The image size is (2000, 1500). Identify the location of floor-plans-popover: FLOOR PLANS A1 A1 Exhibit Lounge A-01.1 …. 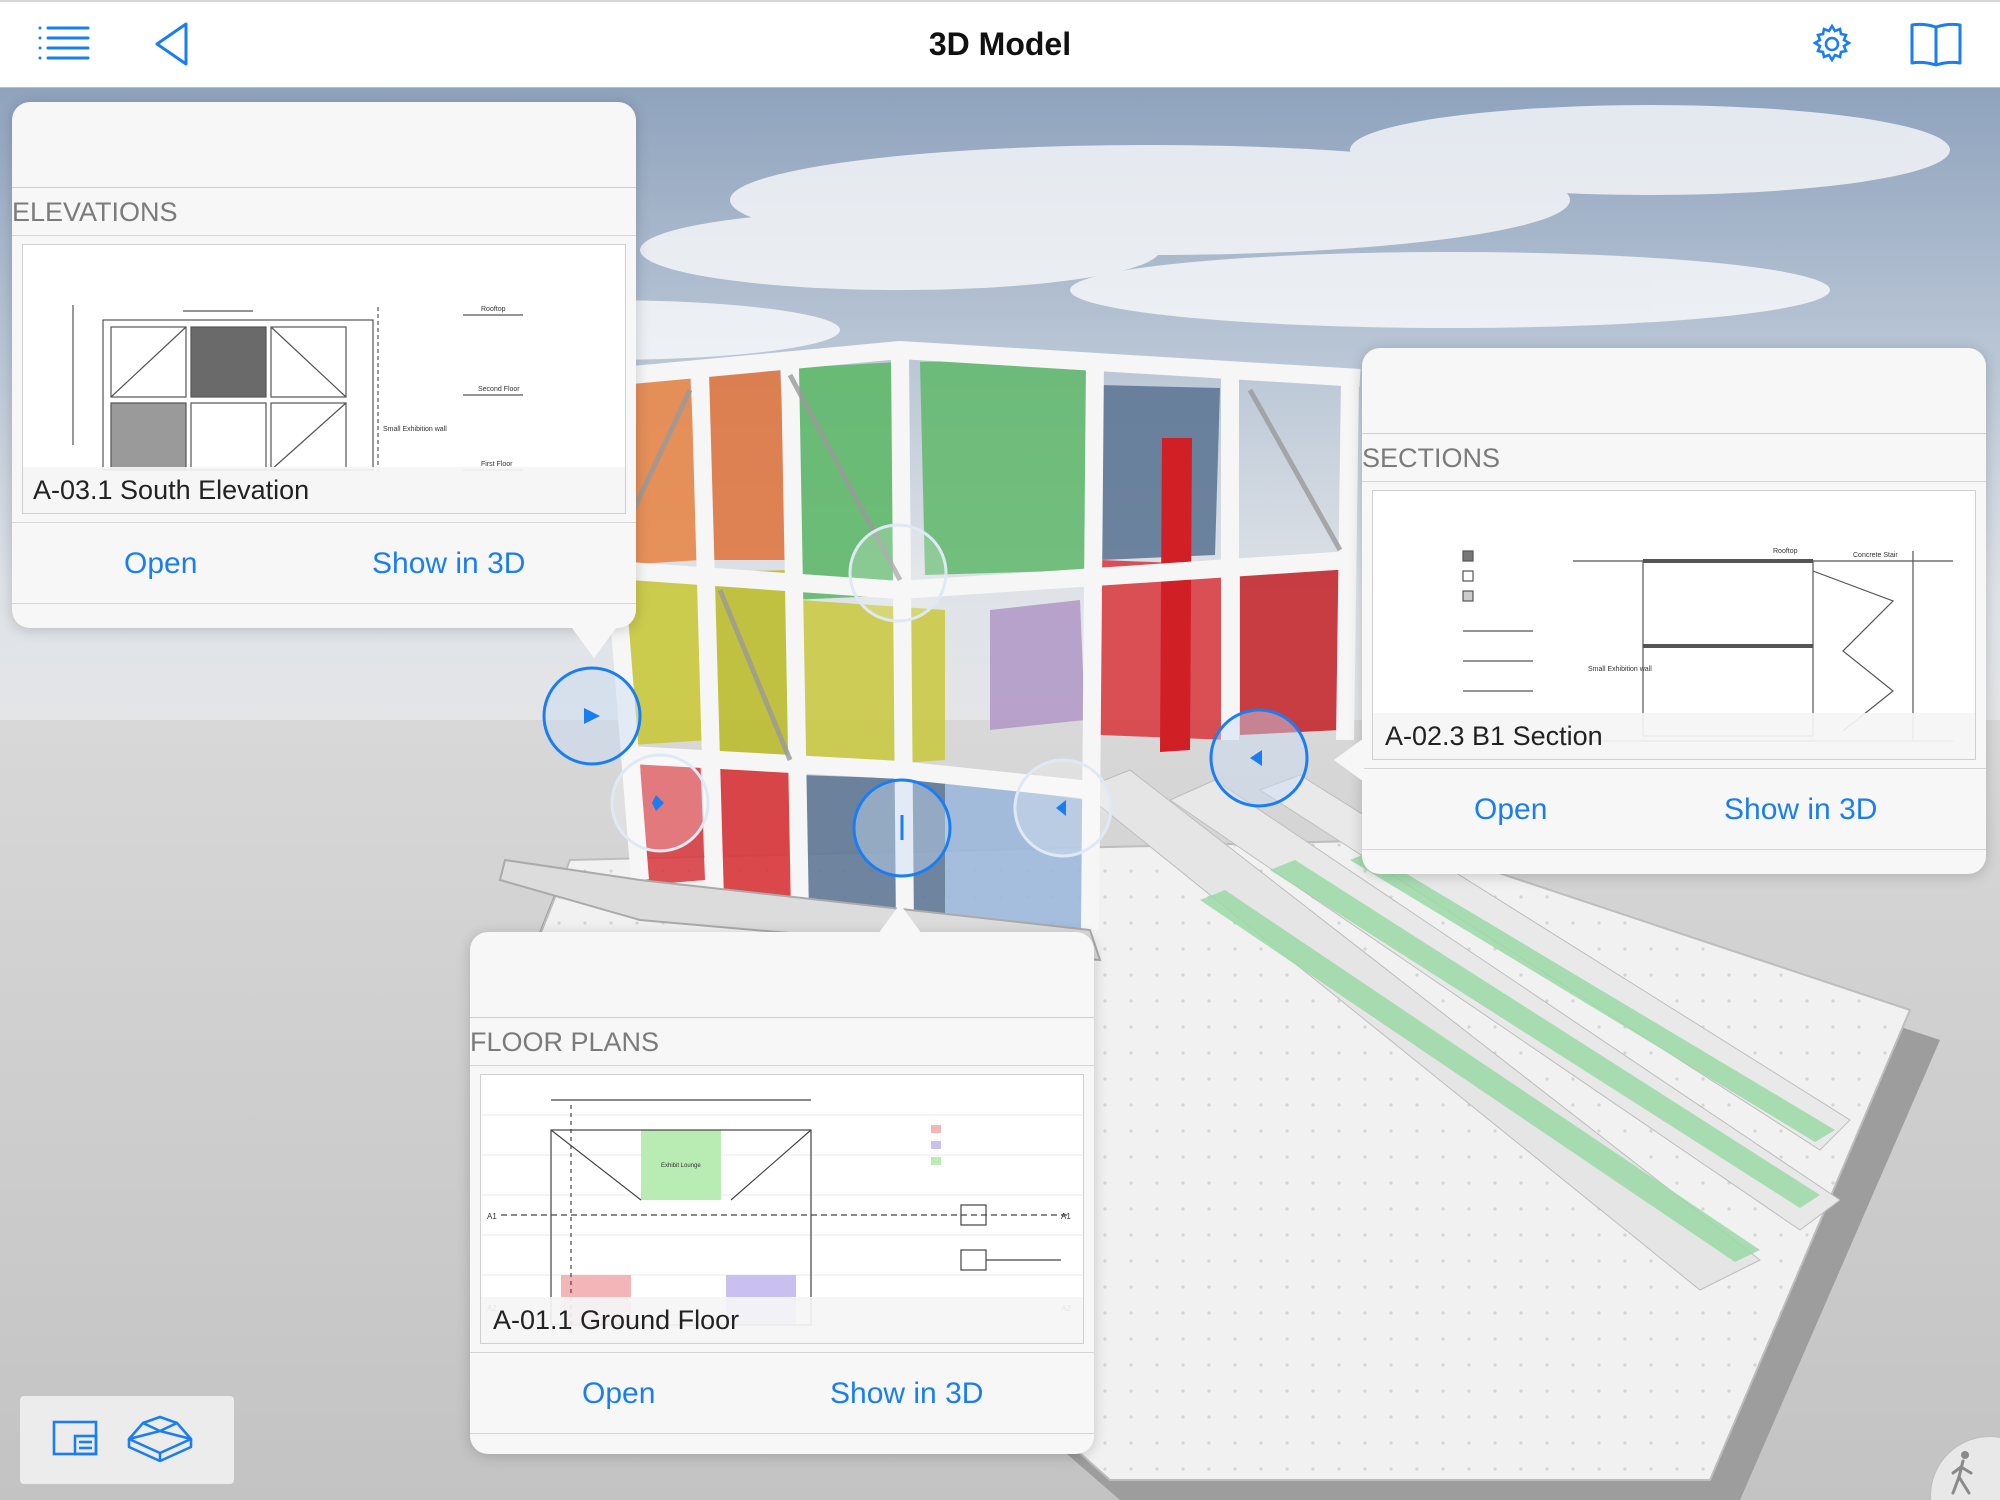
(782, 1179).